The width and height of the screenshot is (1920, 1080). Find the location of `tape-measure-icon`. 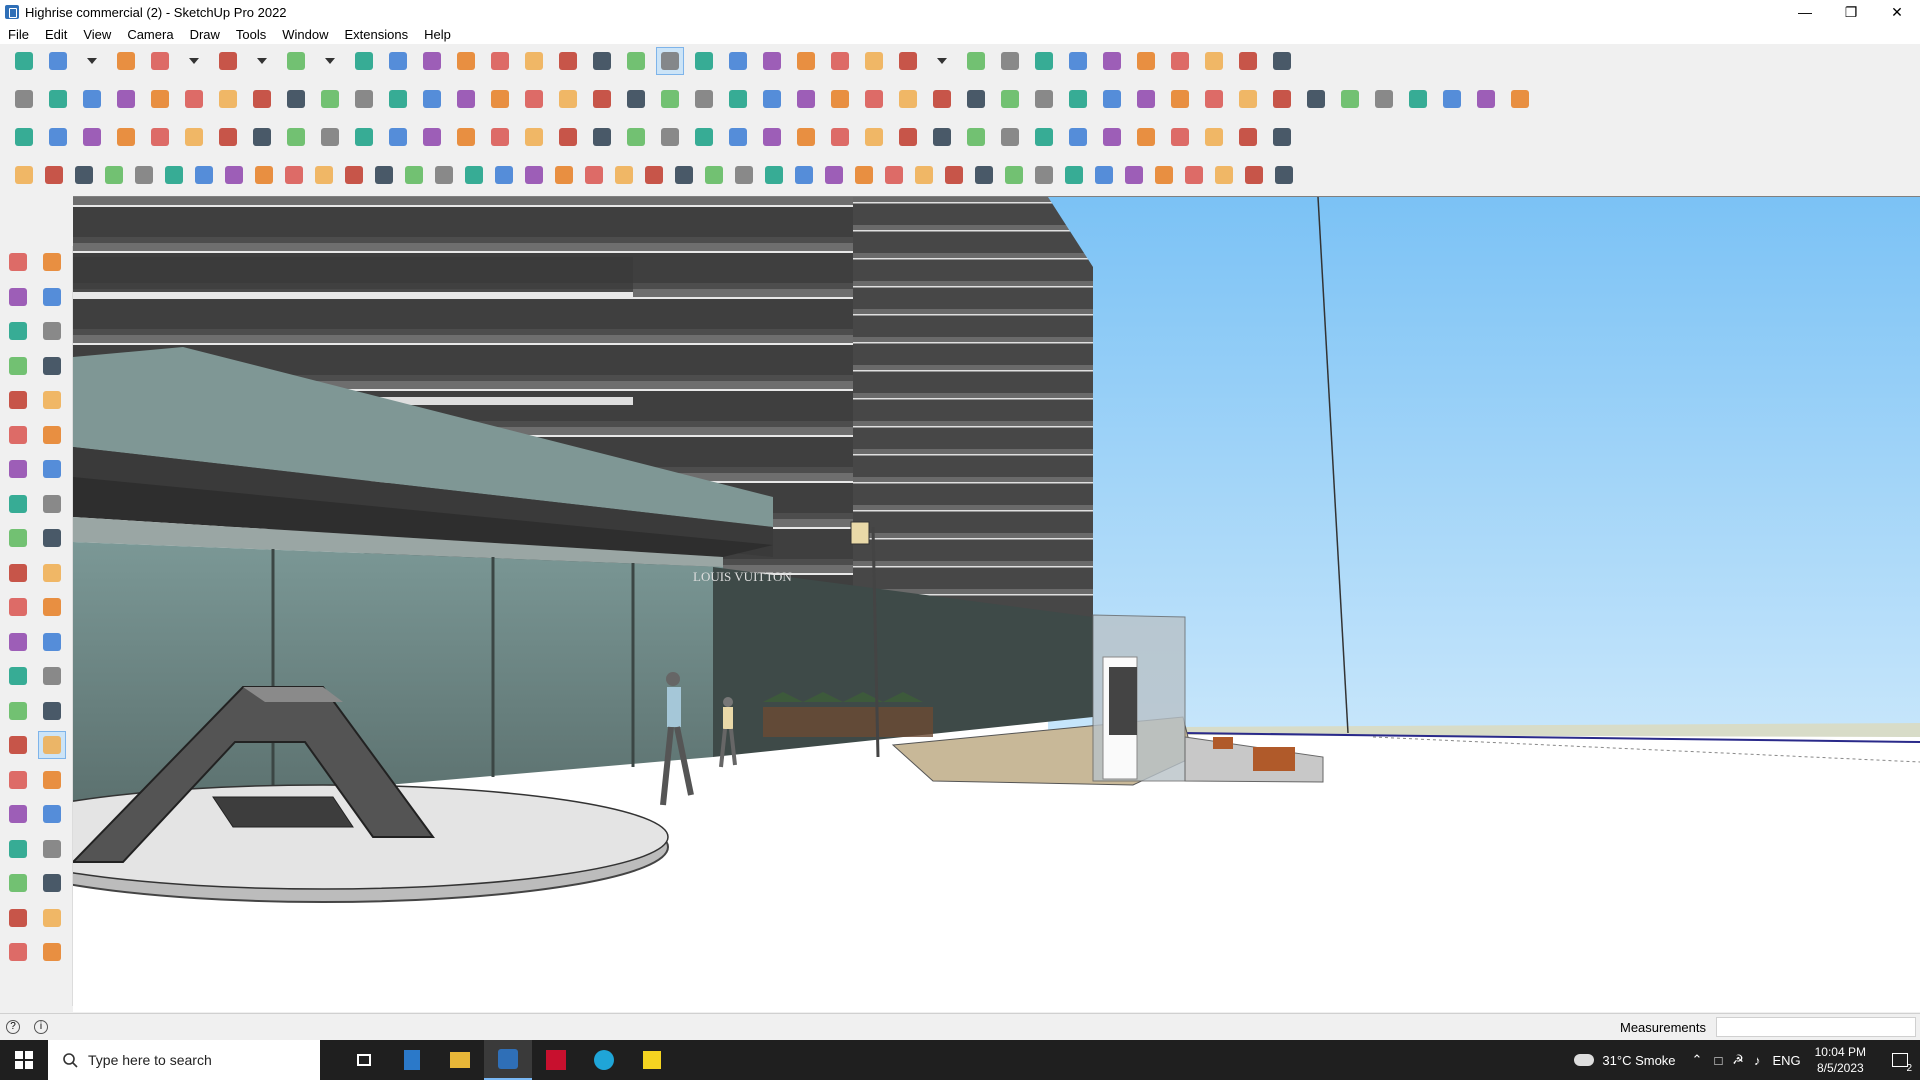

tape-measure-icon is located at coordinates (18, 642).